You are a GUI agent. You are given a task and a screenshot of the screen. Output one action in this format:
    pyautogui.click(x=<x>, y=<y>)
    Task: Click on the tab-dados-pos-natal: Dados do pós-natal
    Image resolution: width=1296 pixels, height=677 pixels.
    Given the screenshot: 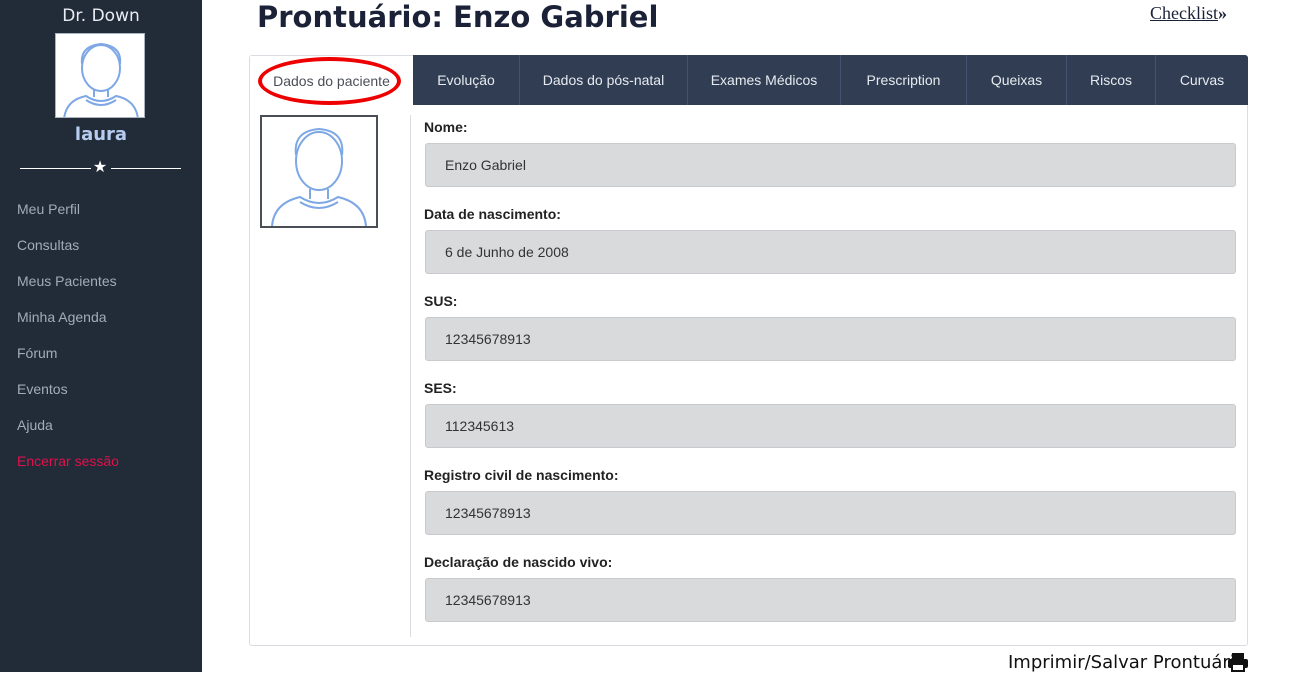 What is the action you would take?
    pyautogui.click(x=603, y=80)
    